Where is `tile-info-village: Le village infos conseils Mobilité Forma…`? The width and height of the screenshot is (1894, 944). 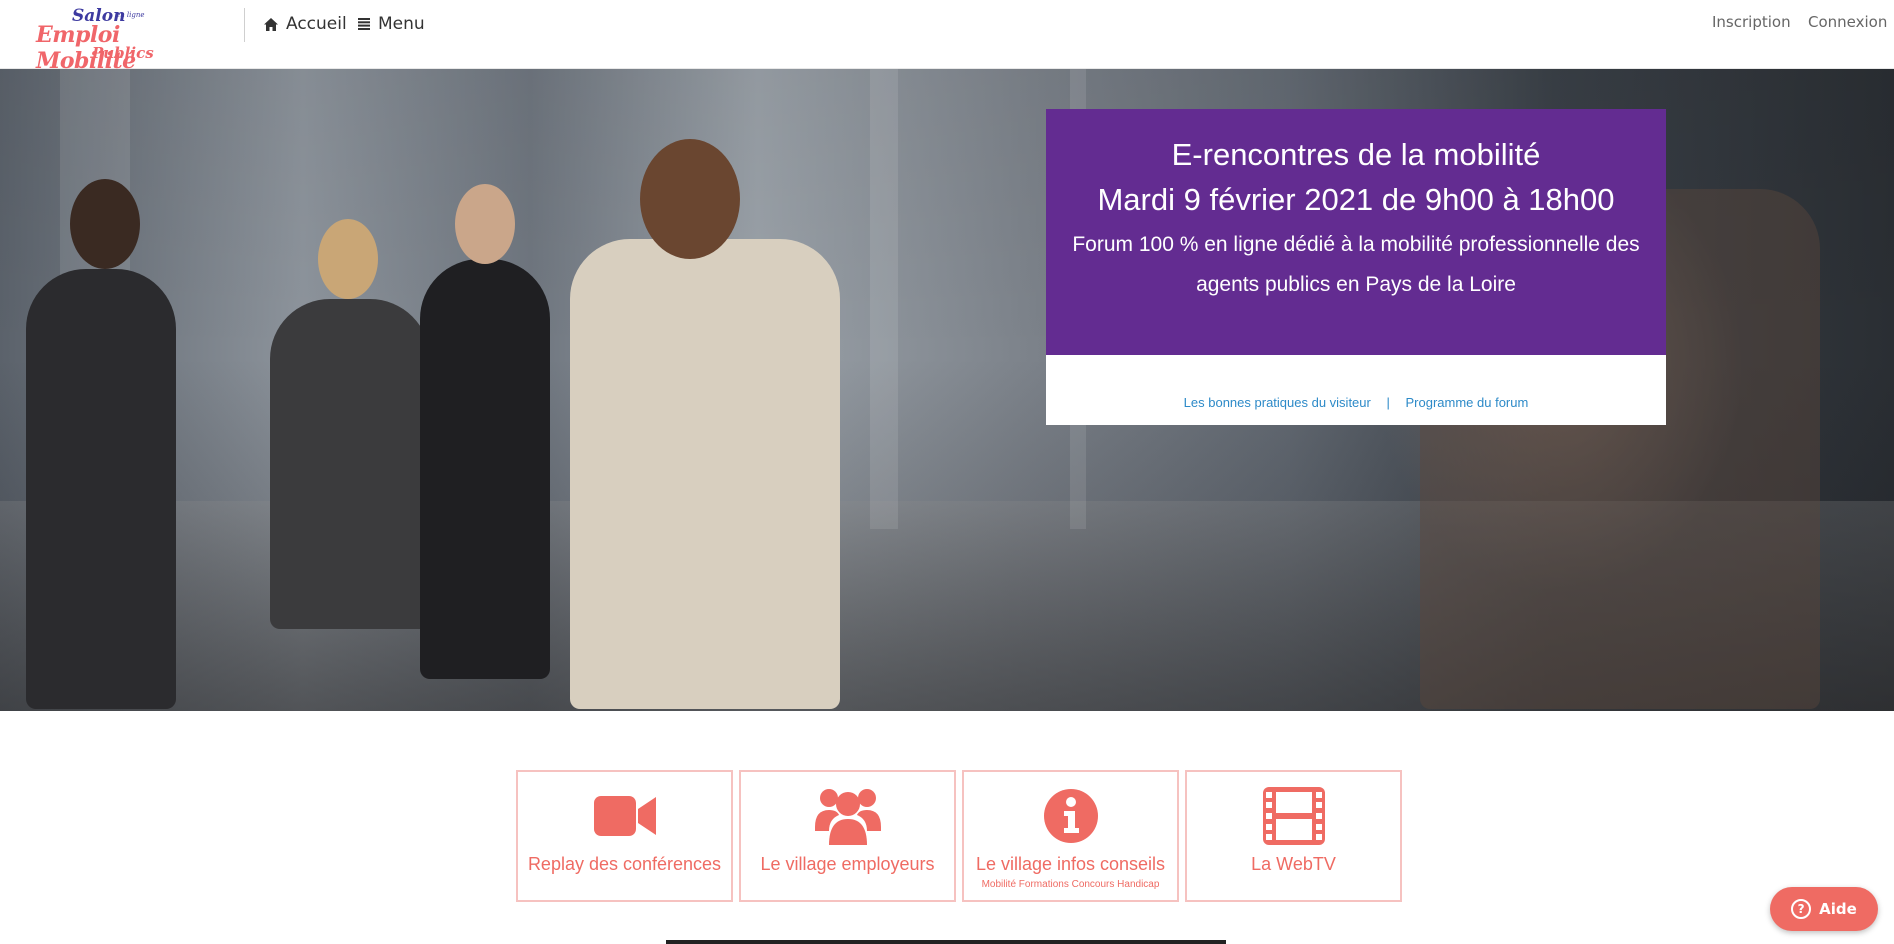
tile-info-village: Le village infos conseils Mobilité Forma… is located at coordinates (1070, 836).